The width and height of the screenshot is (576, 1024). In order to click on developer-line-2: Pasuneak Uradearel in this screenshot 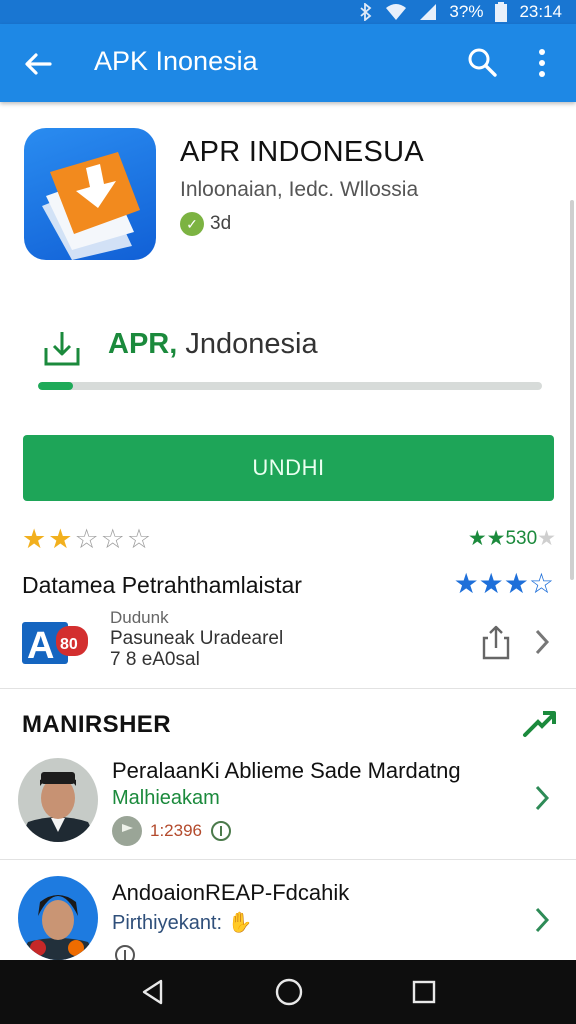, I will do `click(197, 638)`.